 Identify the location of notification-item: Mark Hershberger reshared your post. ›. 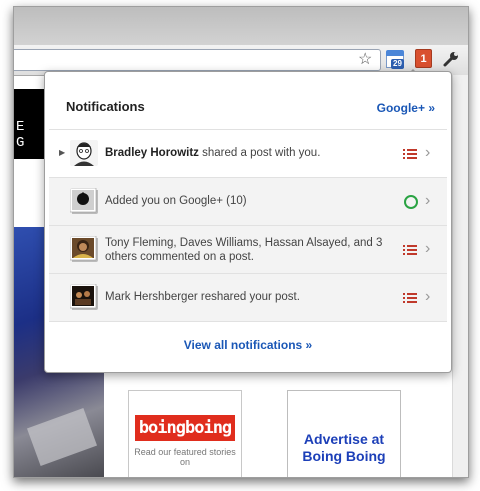
(248, 297).